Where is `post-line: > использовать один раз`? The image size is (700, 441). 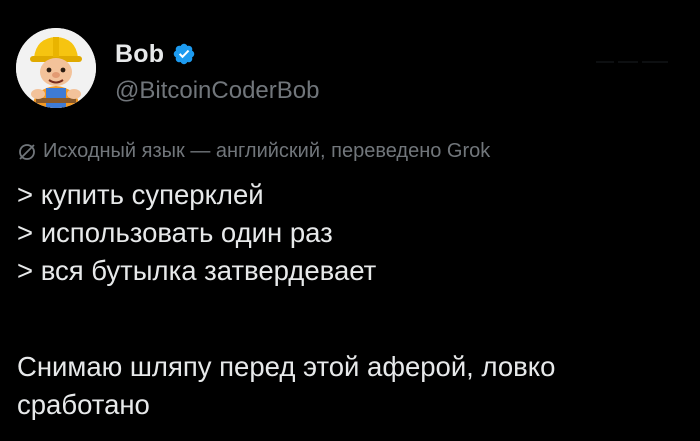
post-line: > использовать один раз is located at coordinates (175, 232).